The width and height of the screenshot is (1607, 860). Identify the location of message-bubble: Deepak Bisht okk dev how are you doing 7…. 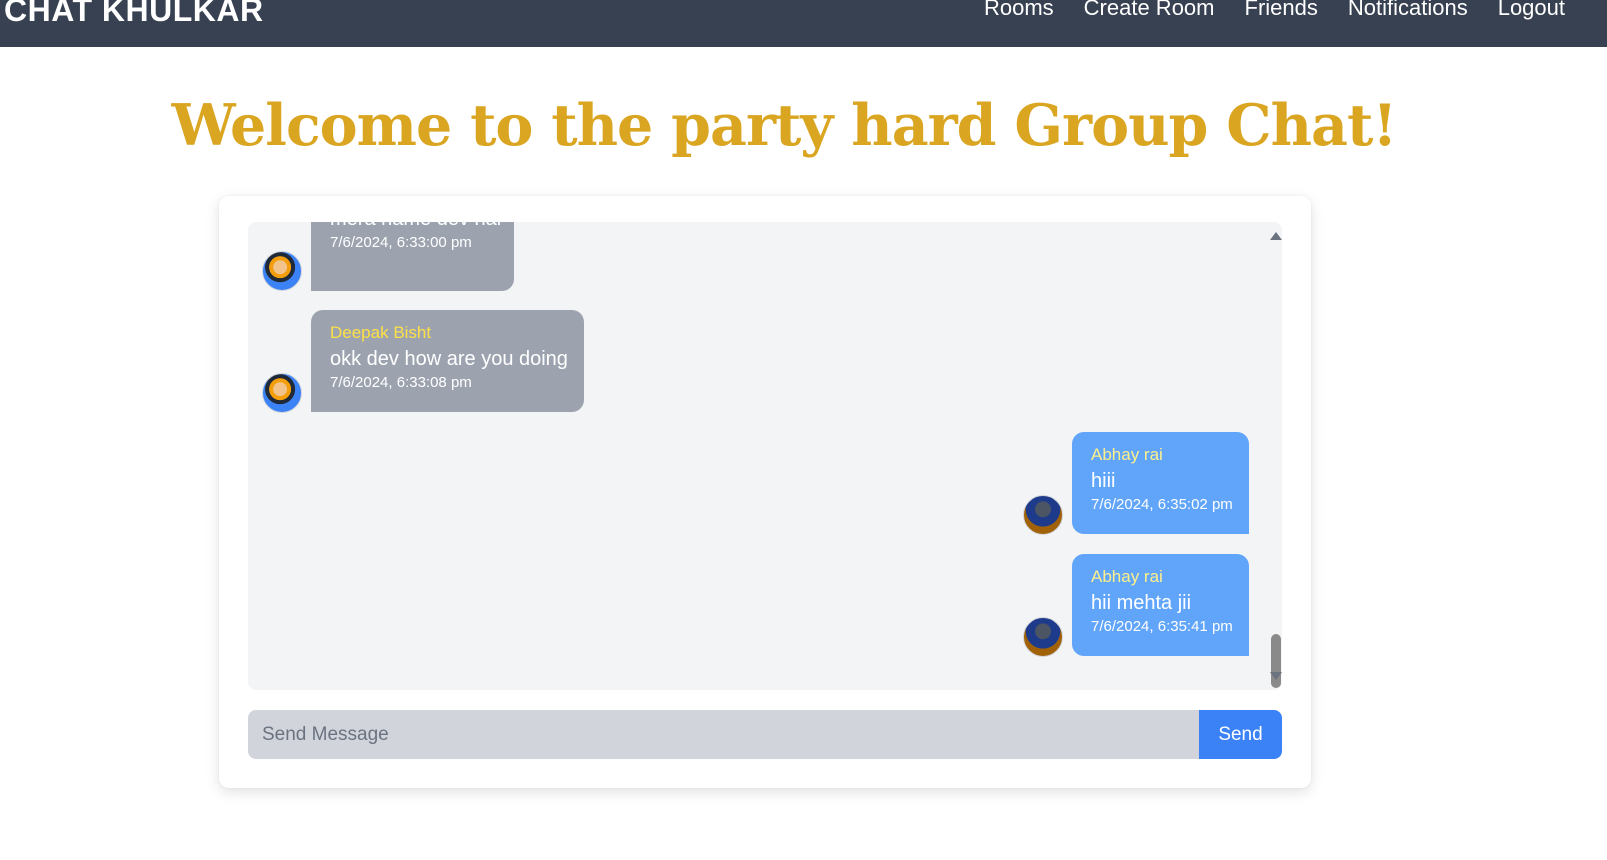
(447, 361).